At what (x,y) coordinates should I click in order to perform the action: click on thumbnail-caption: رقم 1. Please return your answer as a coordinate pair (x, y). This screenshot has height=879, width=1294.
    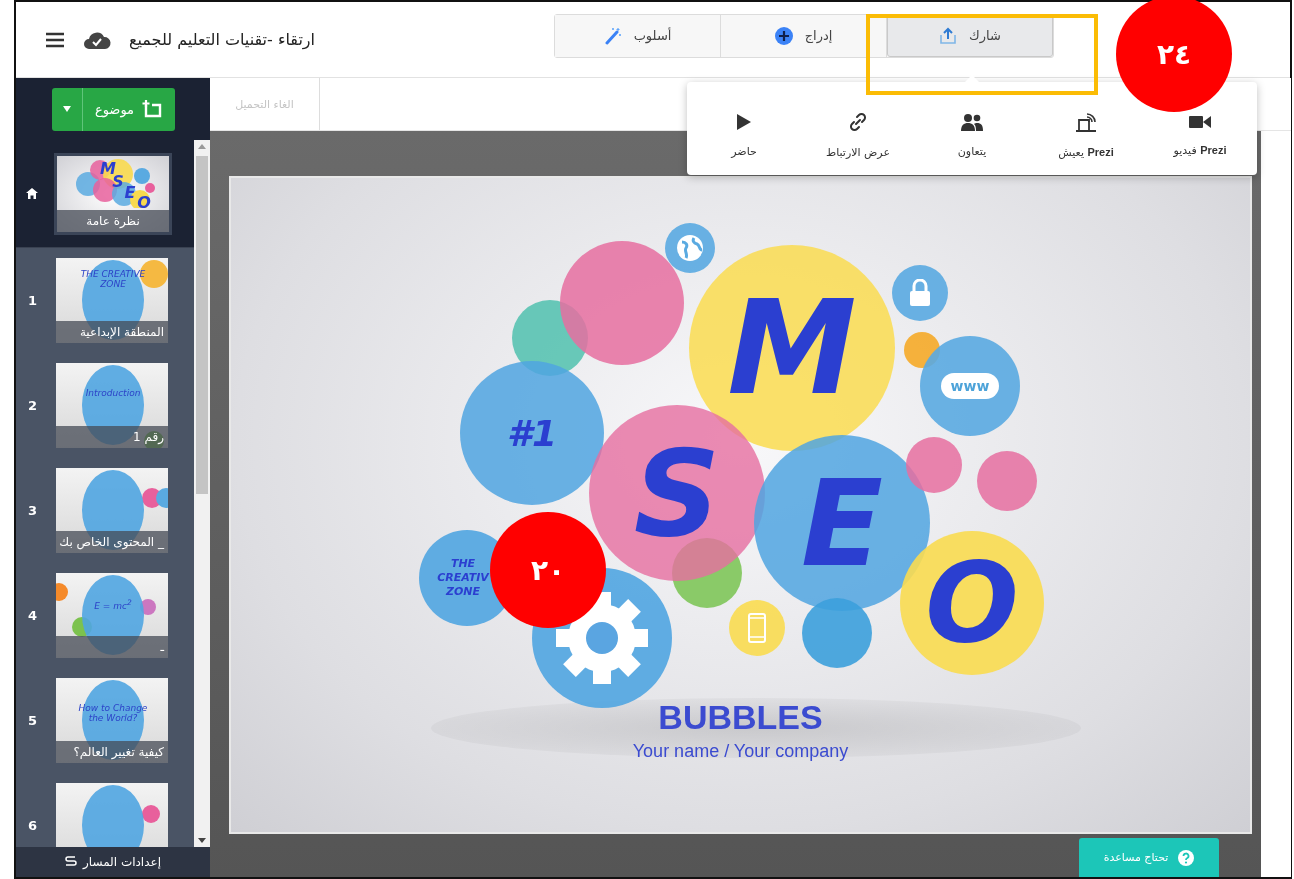
    Looking at the image, I should click on (112, 437).